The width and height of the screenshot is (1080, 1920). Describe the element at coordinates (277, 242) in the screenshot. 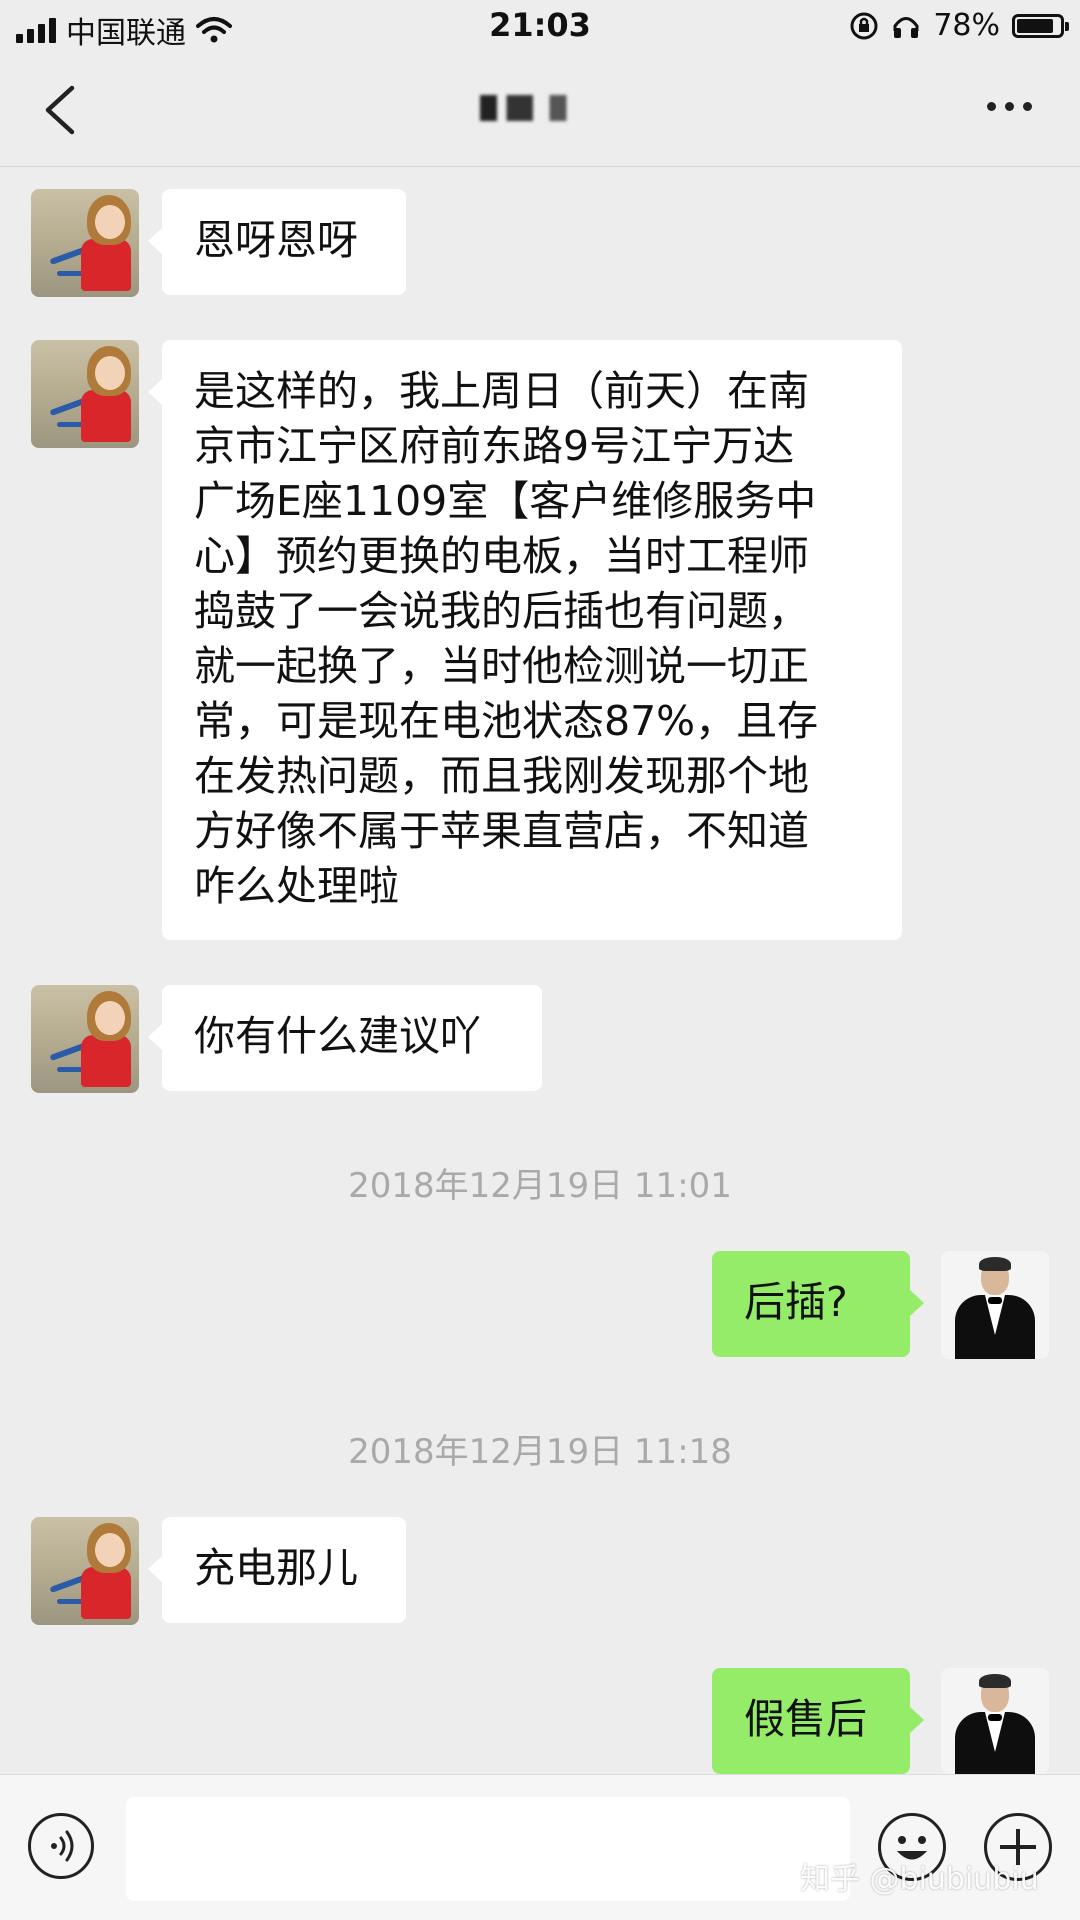

I see `message-bubble-incoming: 恩呀恩呀` at that location.